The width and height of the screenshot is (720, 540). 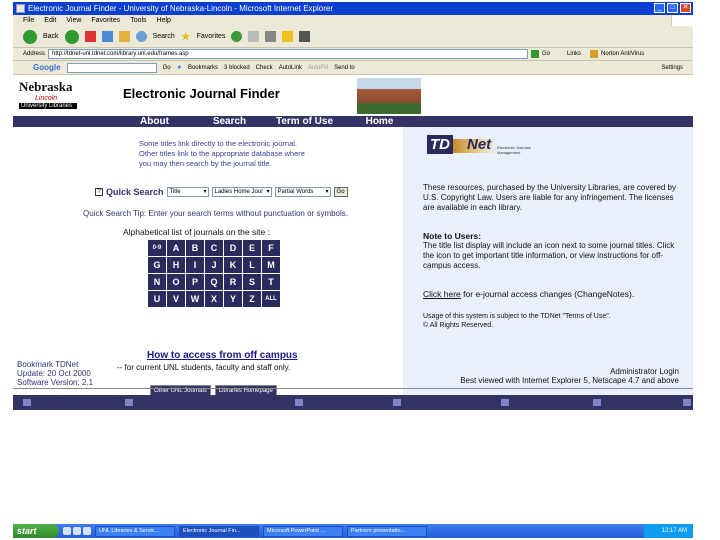 What do you see at coordinates (672, 8) in the screenshot?
I see `maximize-icon: □` at bounding box center [672, 8].